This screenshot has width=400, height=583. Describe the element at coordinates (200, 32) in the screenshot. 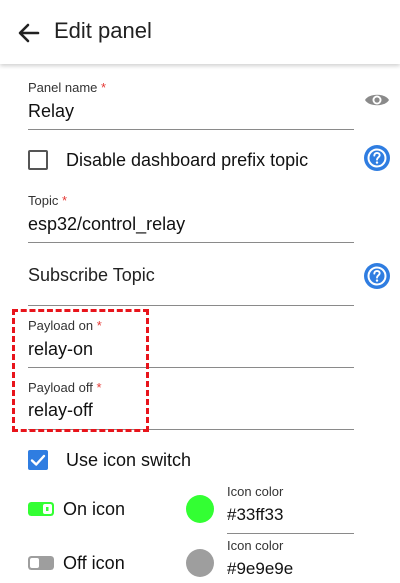

I see `app-bar: Edit panel` at that location.